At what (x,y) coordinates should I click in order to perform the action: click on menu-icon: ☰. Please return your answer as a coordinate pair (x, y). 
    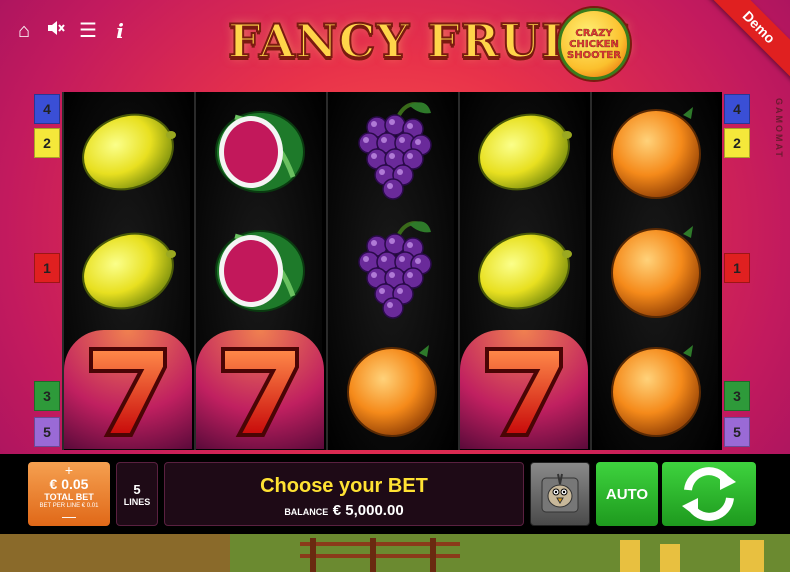
    Looking at the image, I should click on (88, 31).